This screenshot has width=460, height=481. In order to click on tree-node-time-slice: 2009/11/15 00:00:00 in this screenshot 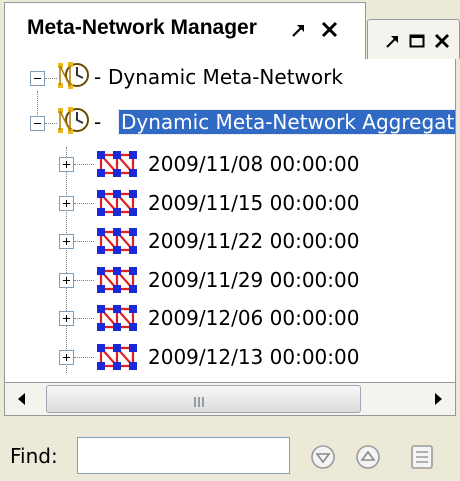, I will do `click(230, 203)`.